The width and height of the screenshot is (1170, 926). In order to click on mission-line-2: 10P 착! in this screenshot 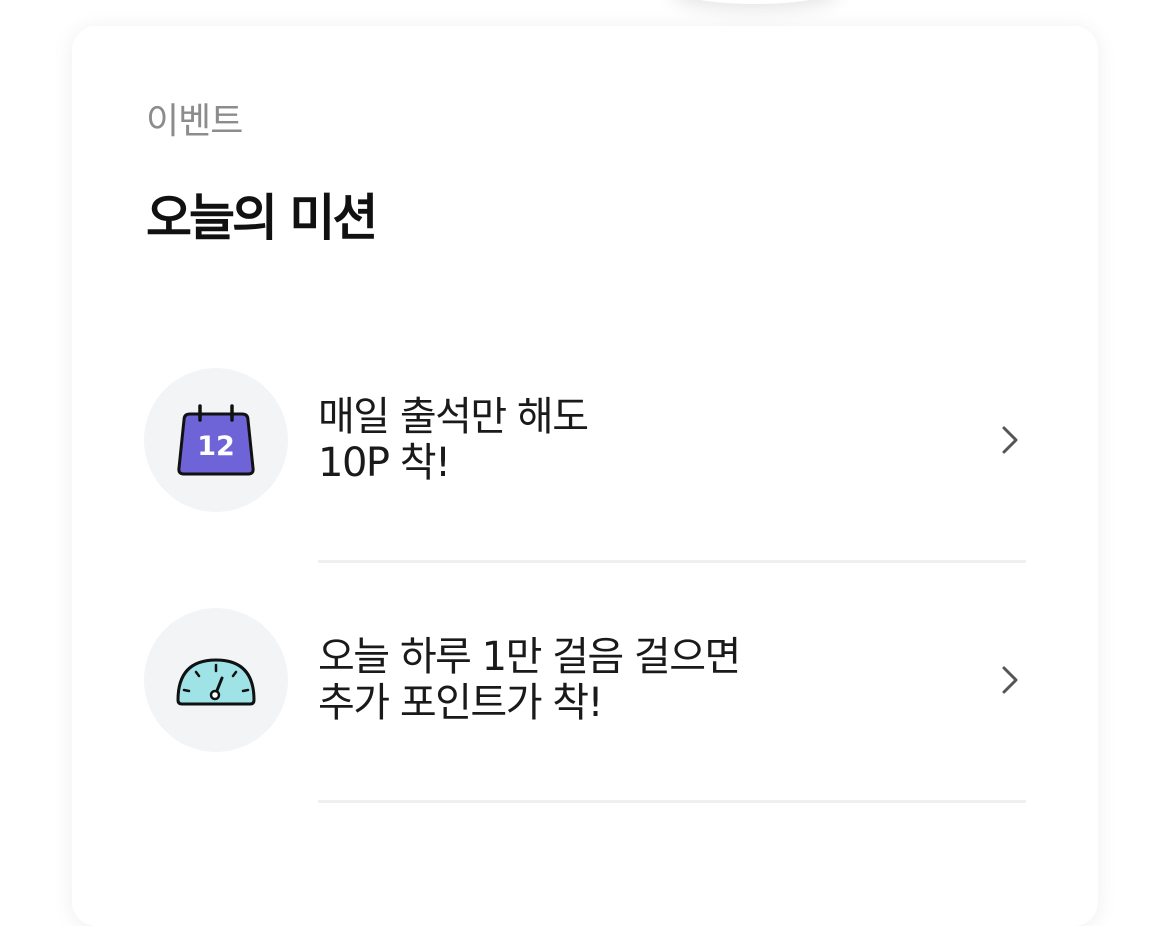, I will do `click(384, 463)`.